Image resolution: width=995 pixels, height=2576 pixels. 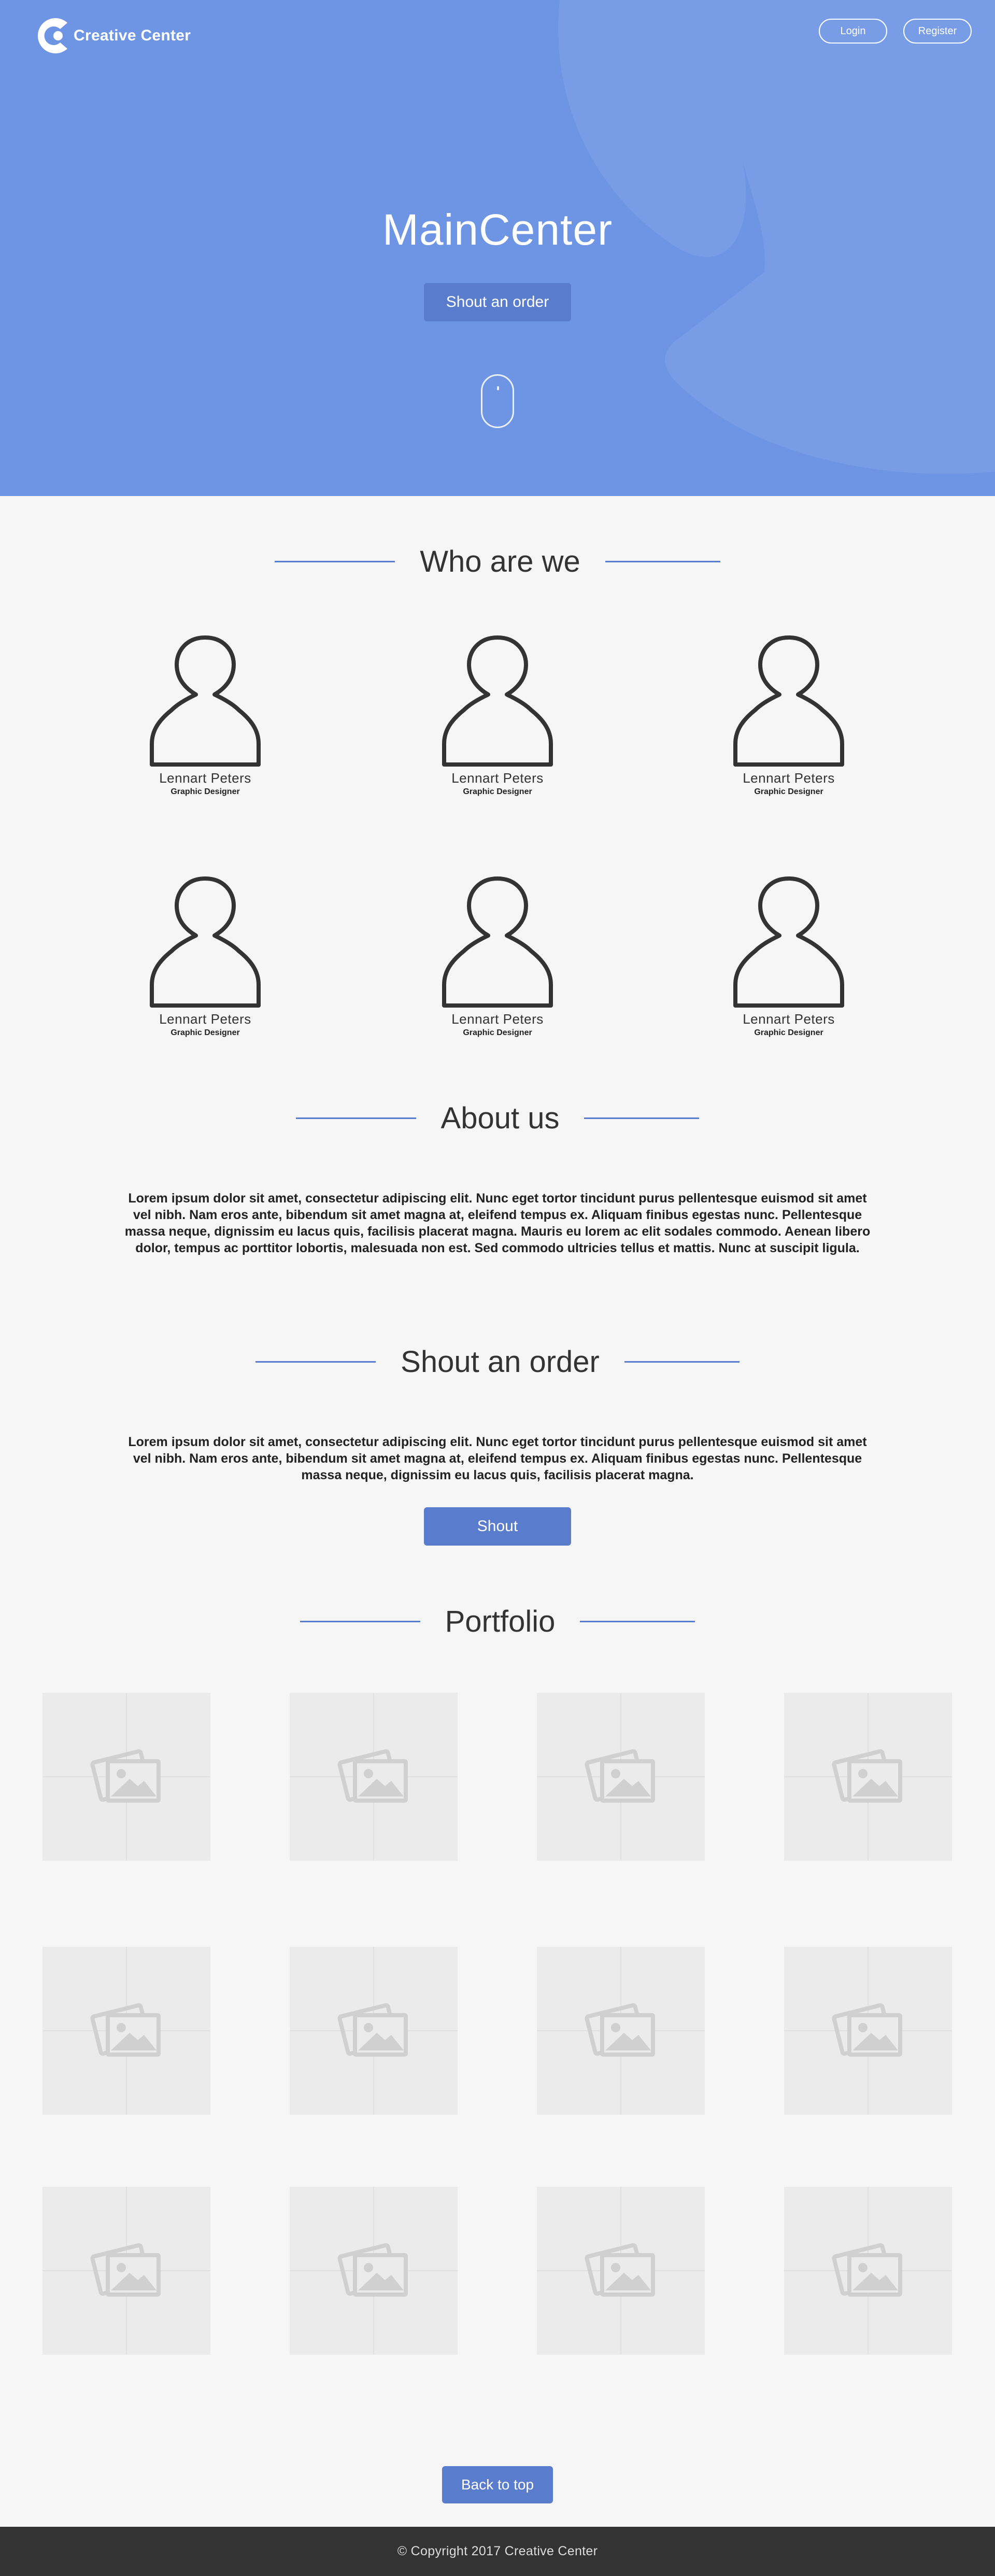 What do you see at coordinates (497, 229) in the screenshot?
I see `hero-title: MainCenter` at bounding box center [497, 229].